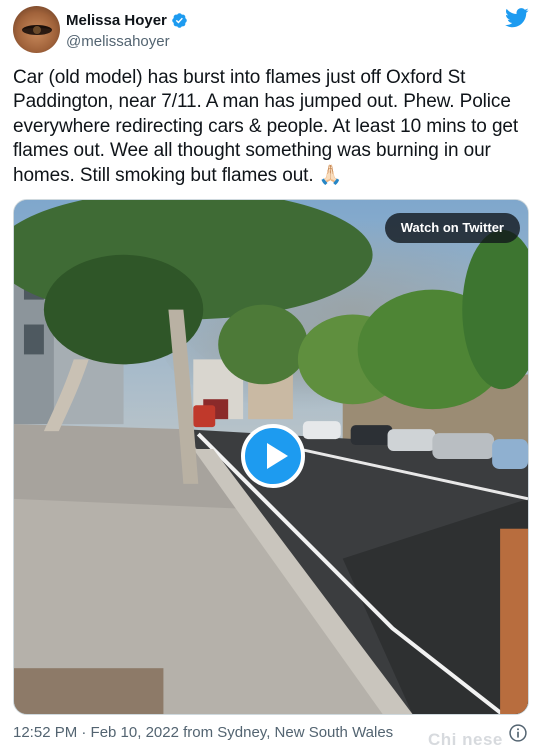 The height and width of the screenshot is (750, 542). I want to click on watch-on-twitter-button: Watch on Twitter, so click(452, 228).